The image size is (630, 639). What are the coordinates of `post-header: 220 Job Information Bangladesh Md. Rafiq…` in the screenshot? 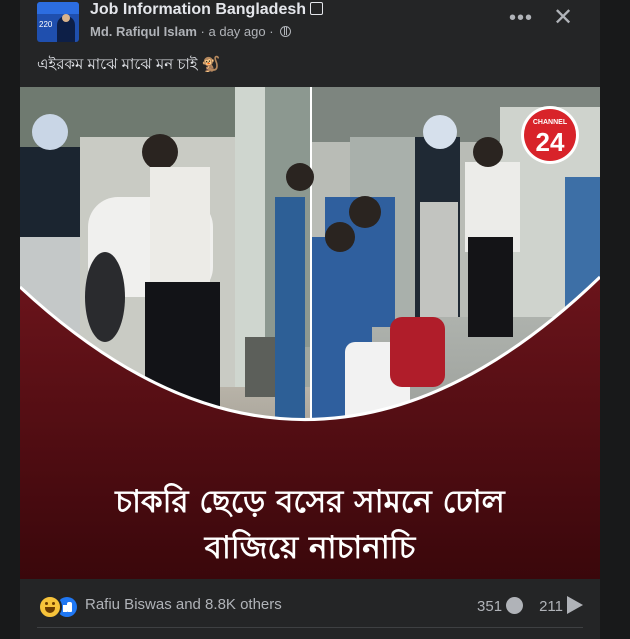 It's located at (310, 24).